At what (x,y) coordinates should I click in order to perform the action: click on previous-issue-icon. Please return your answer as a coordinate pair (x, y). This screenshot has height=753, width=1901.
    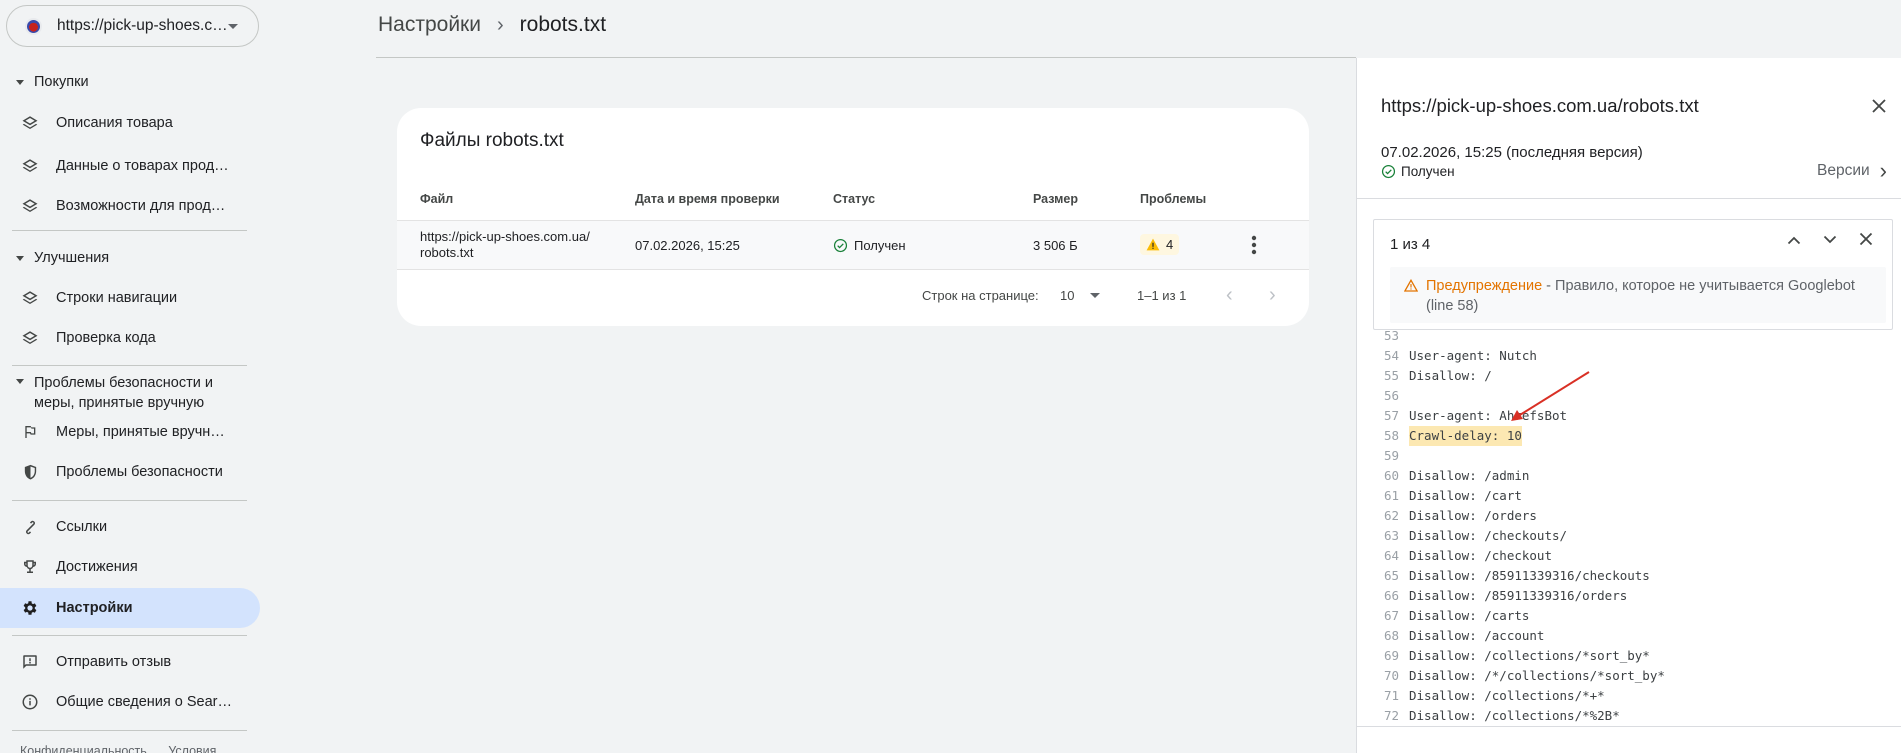
    Looking at the image, I should click on (1794, 241).